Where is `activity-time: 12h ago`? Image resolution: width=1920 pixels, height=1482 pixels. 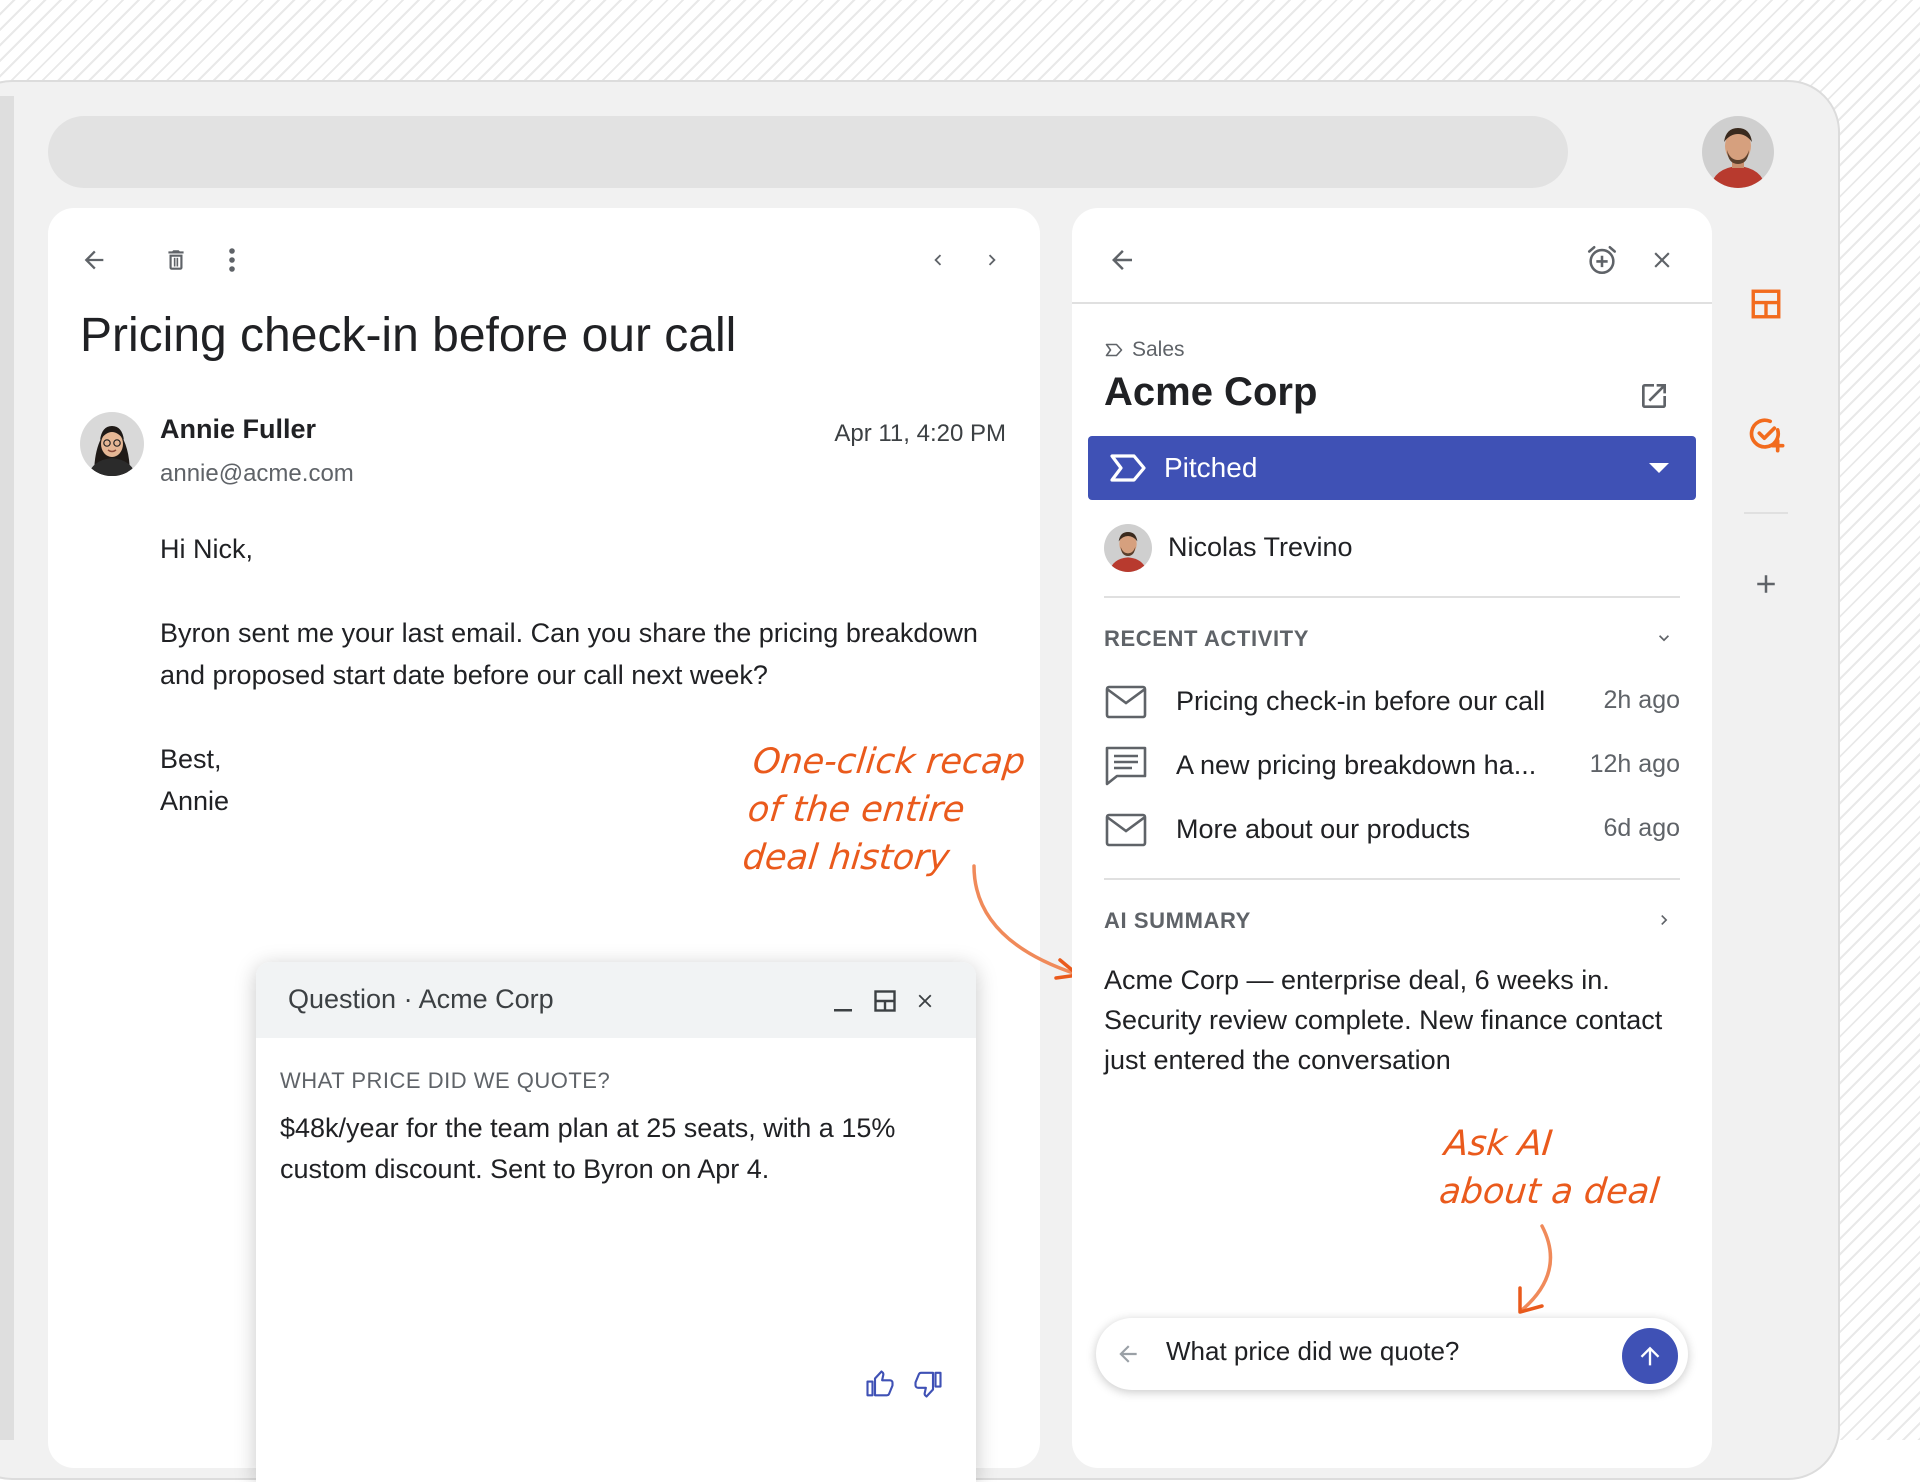 activity-time: 12h ago is located at coordinates (1634, 764).